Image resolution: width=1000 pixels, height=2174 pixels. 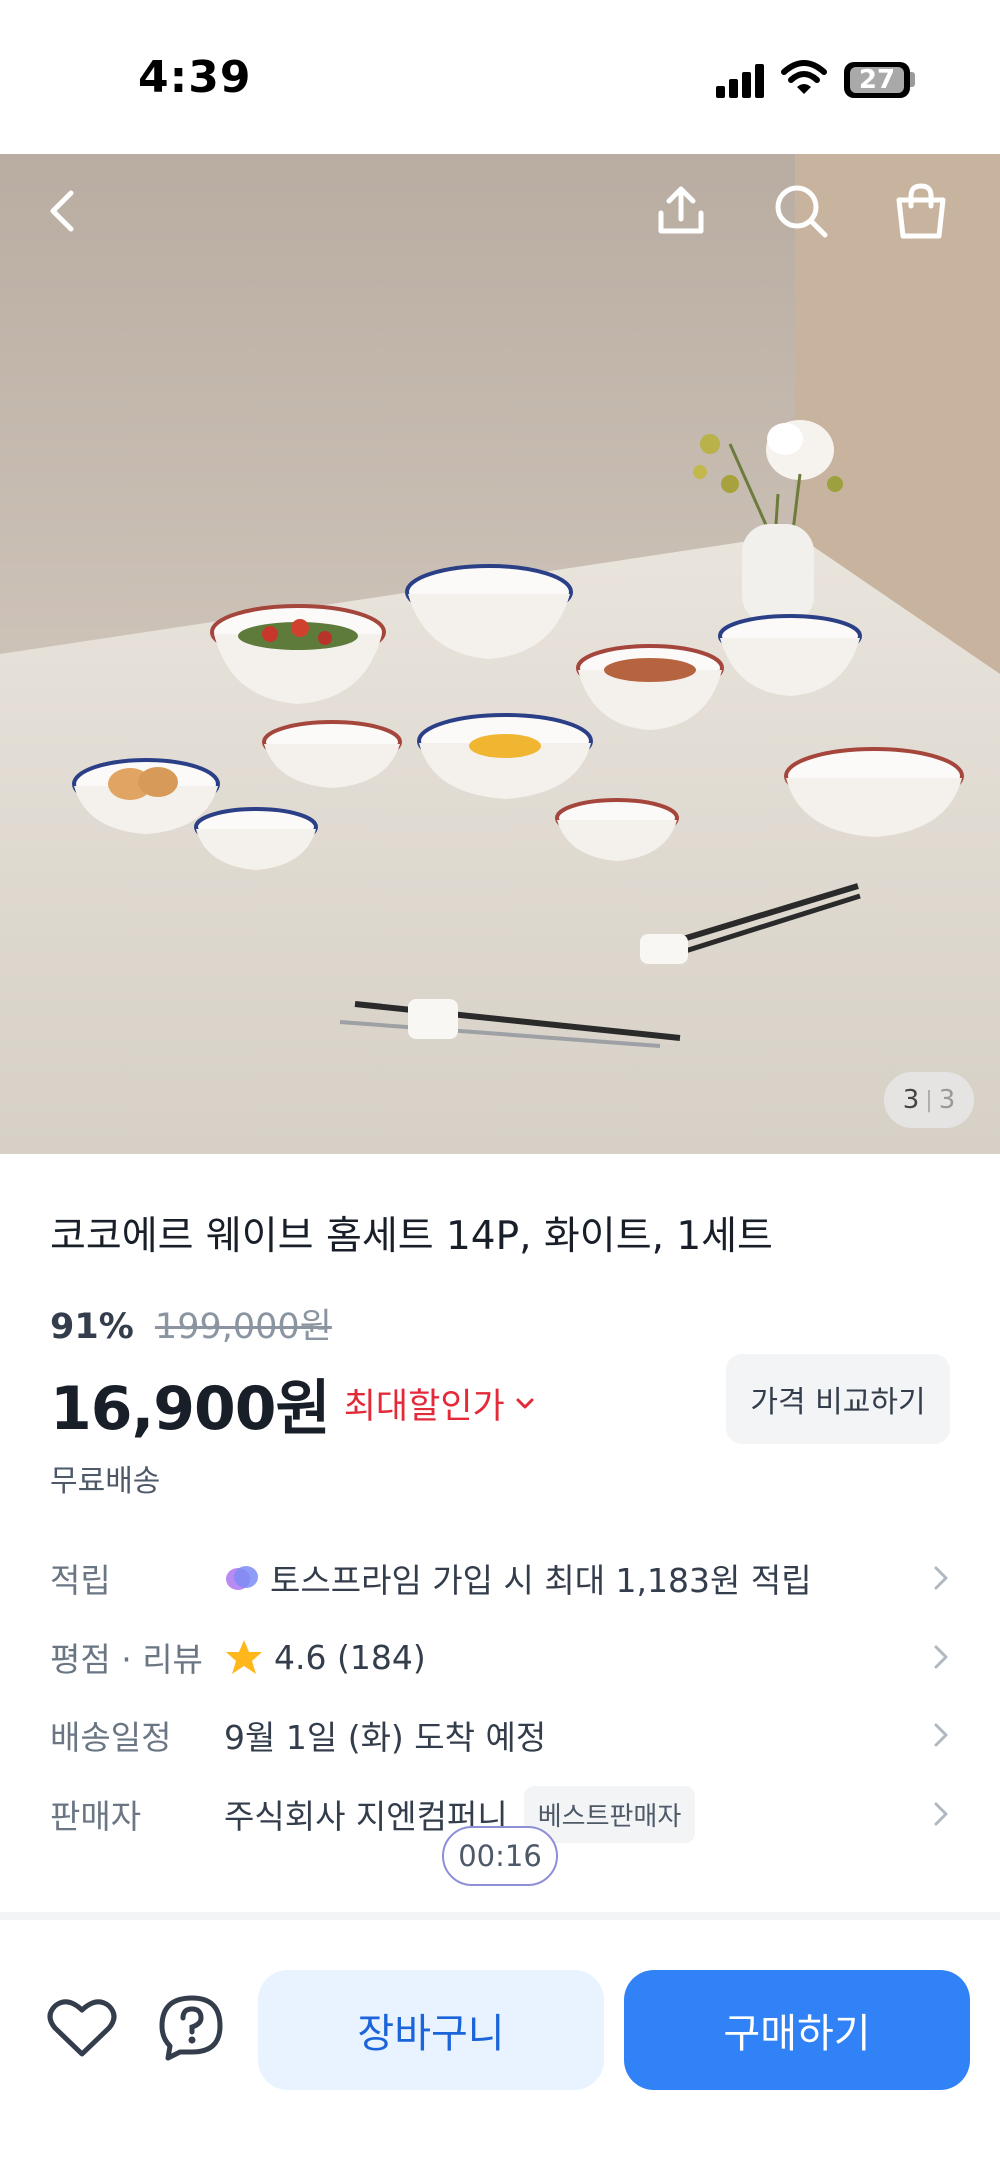 I want to click on wishlist-button, so click(x=82, y=2028).